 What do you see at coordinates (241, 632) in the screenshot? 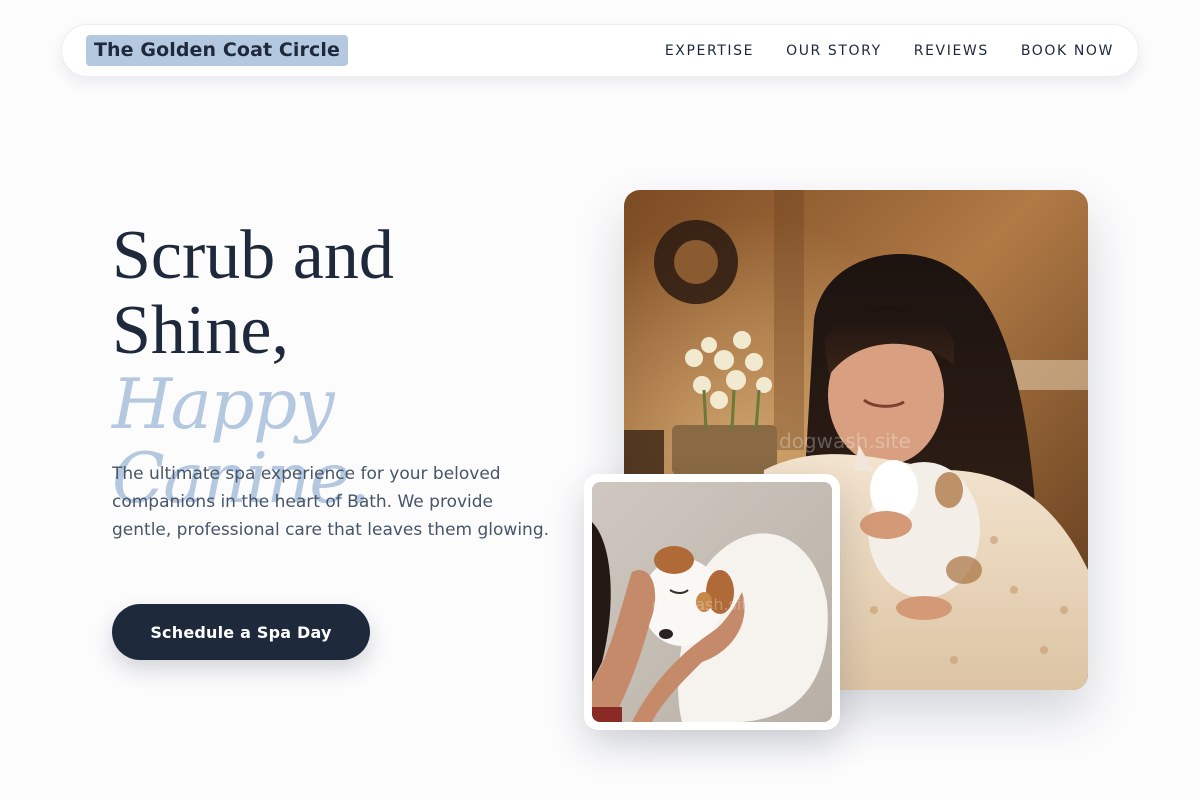
I see `schedule-spa-day-button: Schedule a Spa Day` at bounding box center [241, 632].